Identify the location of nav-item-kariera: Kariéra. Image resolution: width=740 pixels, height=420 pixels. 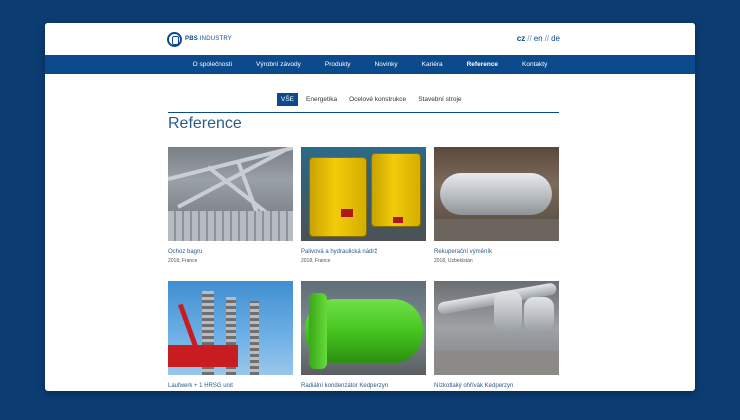
(432, 64).